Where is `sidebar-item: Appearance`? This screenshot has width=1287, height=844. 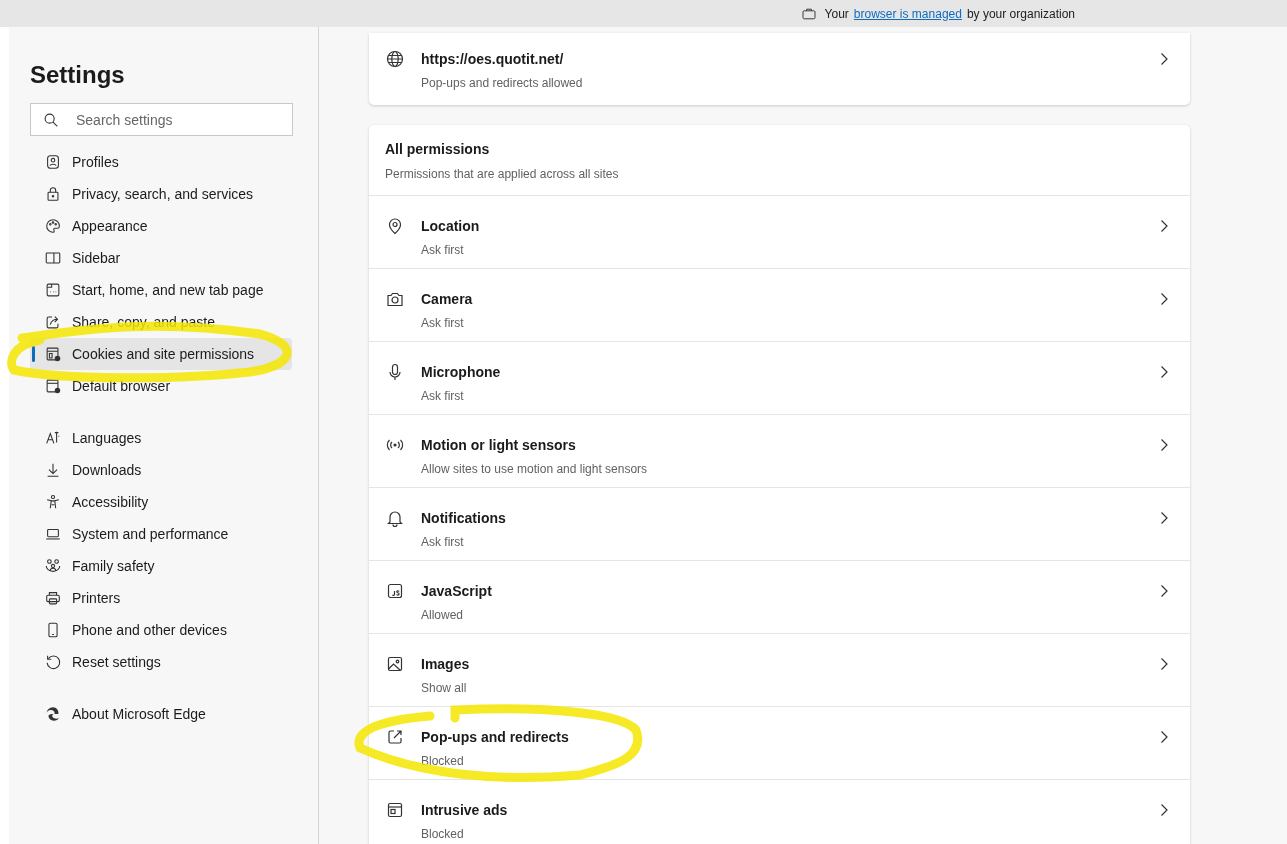 sidebar-item: Appearance is located at coordinates (161, 226).